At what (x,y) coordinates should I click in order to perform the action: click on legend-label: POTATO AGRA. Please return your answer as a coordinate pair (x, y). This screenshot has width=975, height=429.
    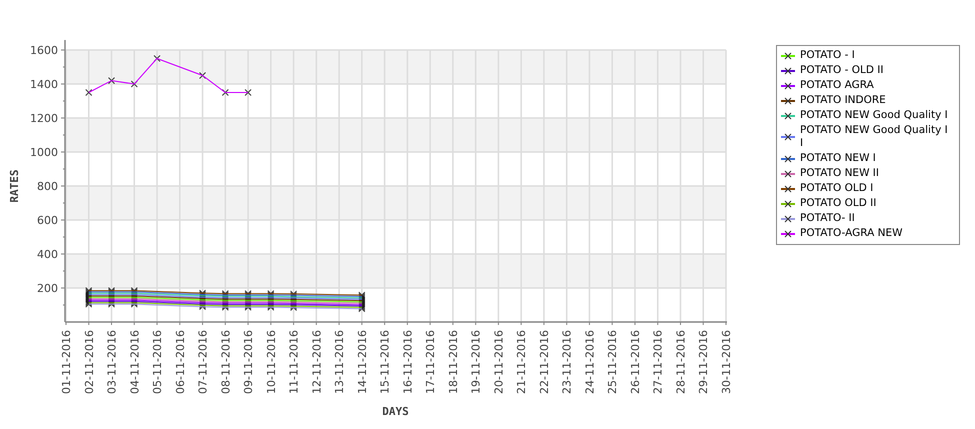
    Looking at the image, I should click on (837, 85).